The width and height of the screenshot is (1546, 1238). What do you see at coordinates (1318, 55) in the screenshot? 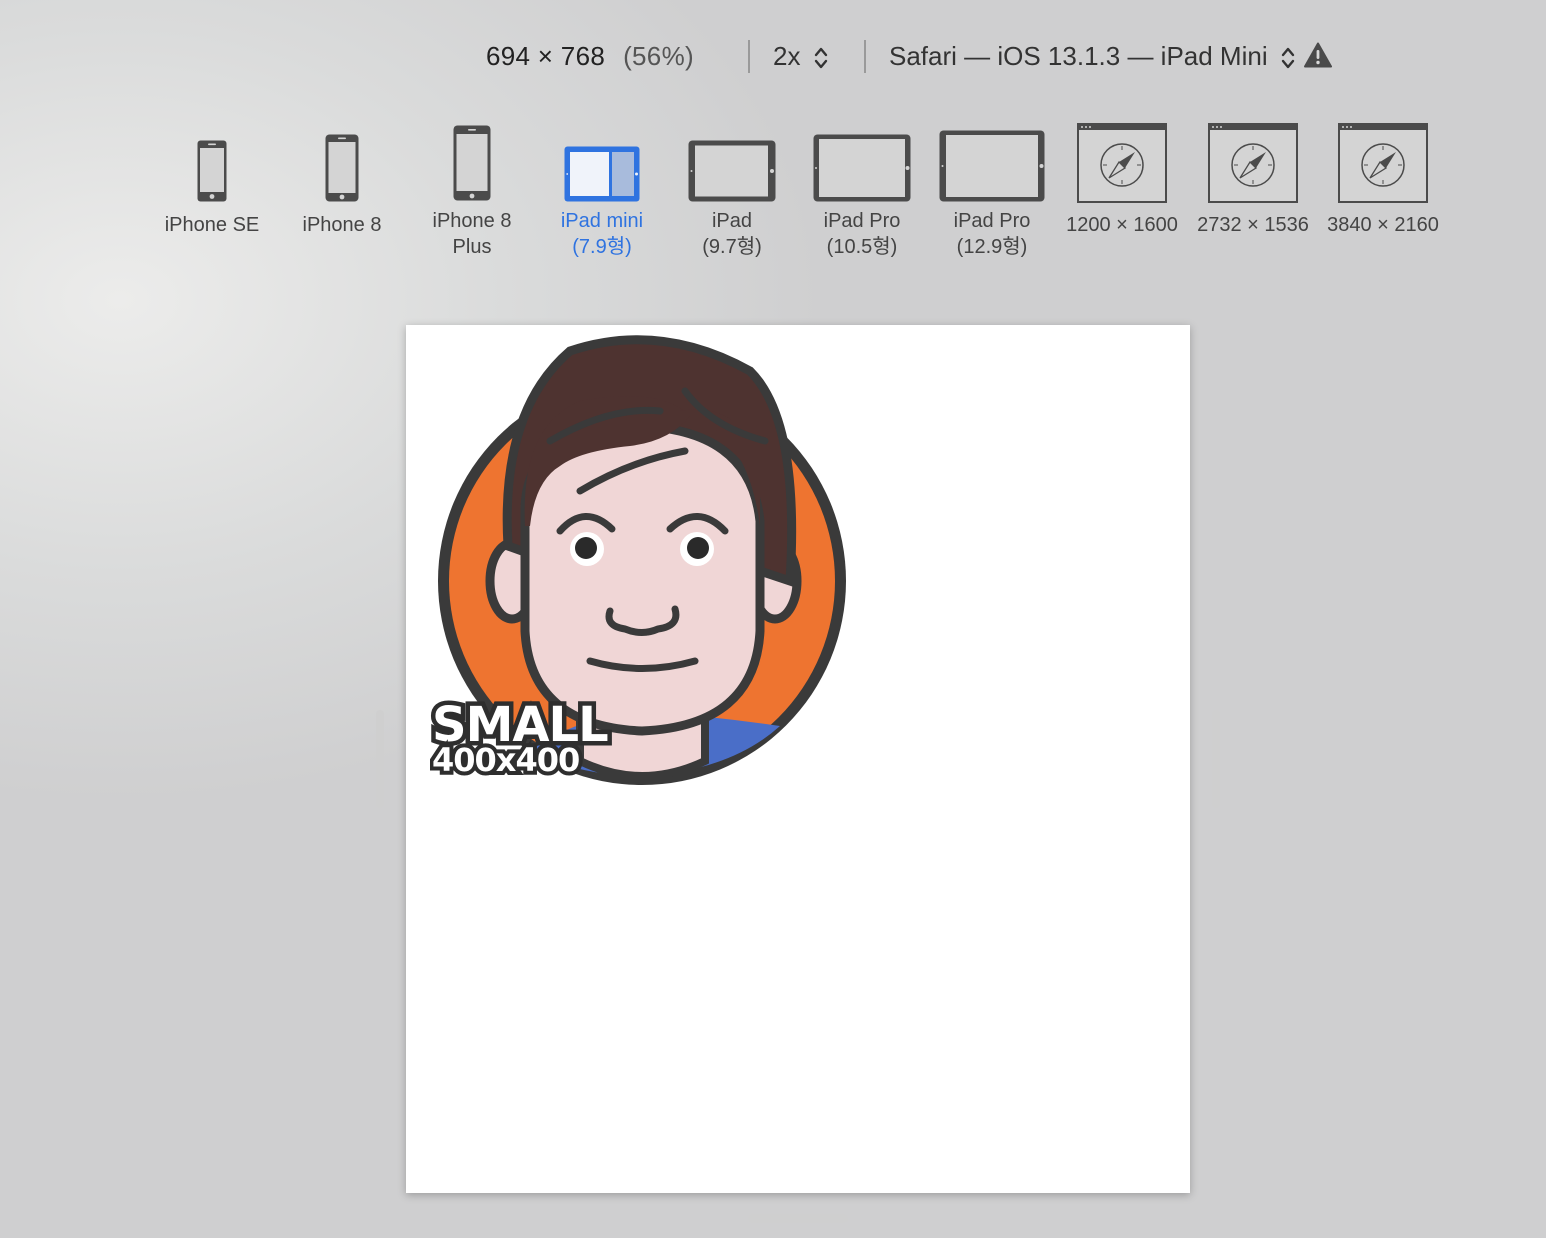
I see `warning-triangle-icon` at bounding box center [1318, 55].